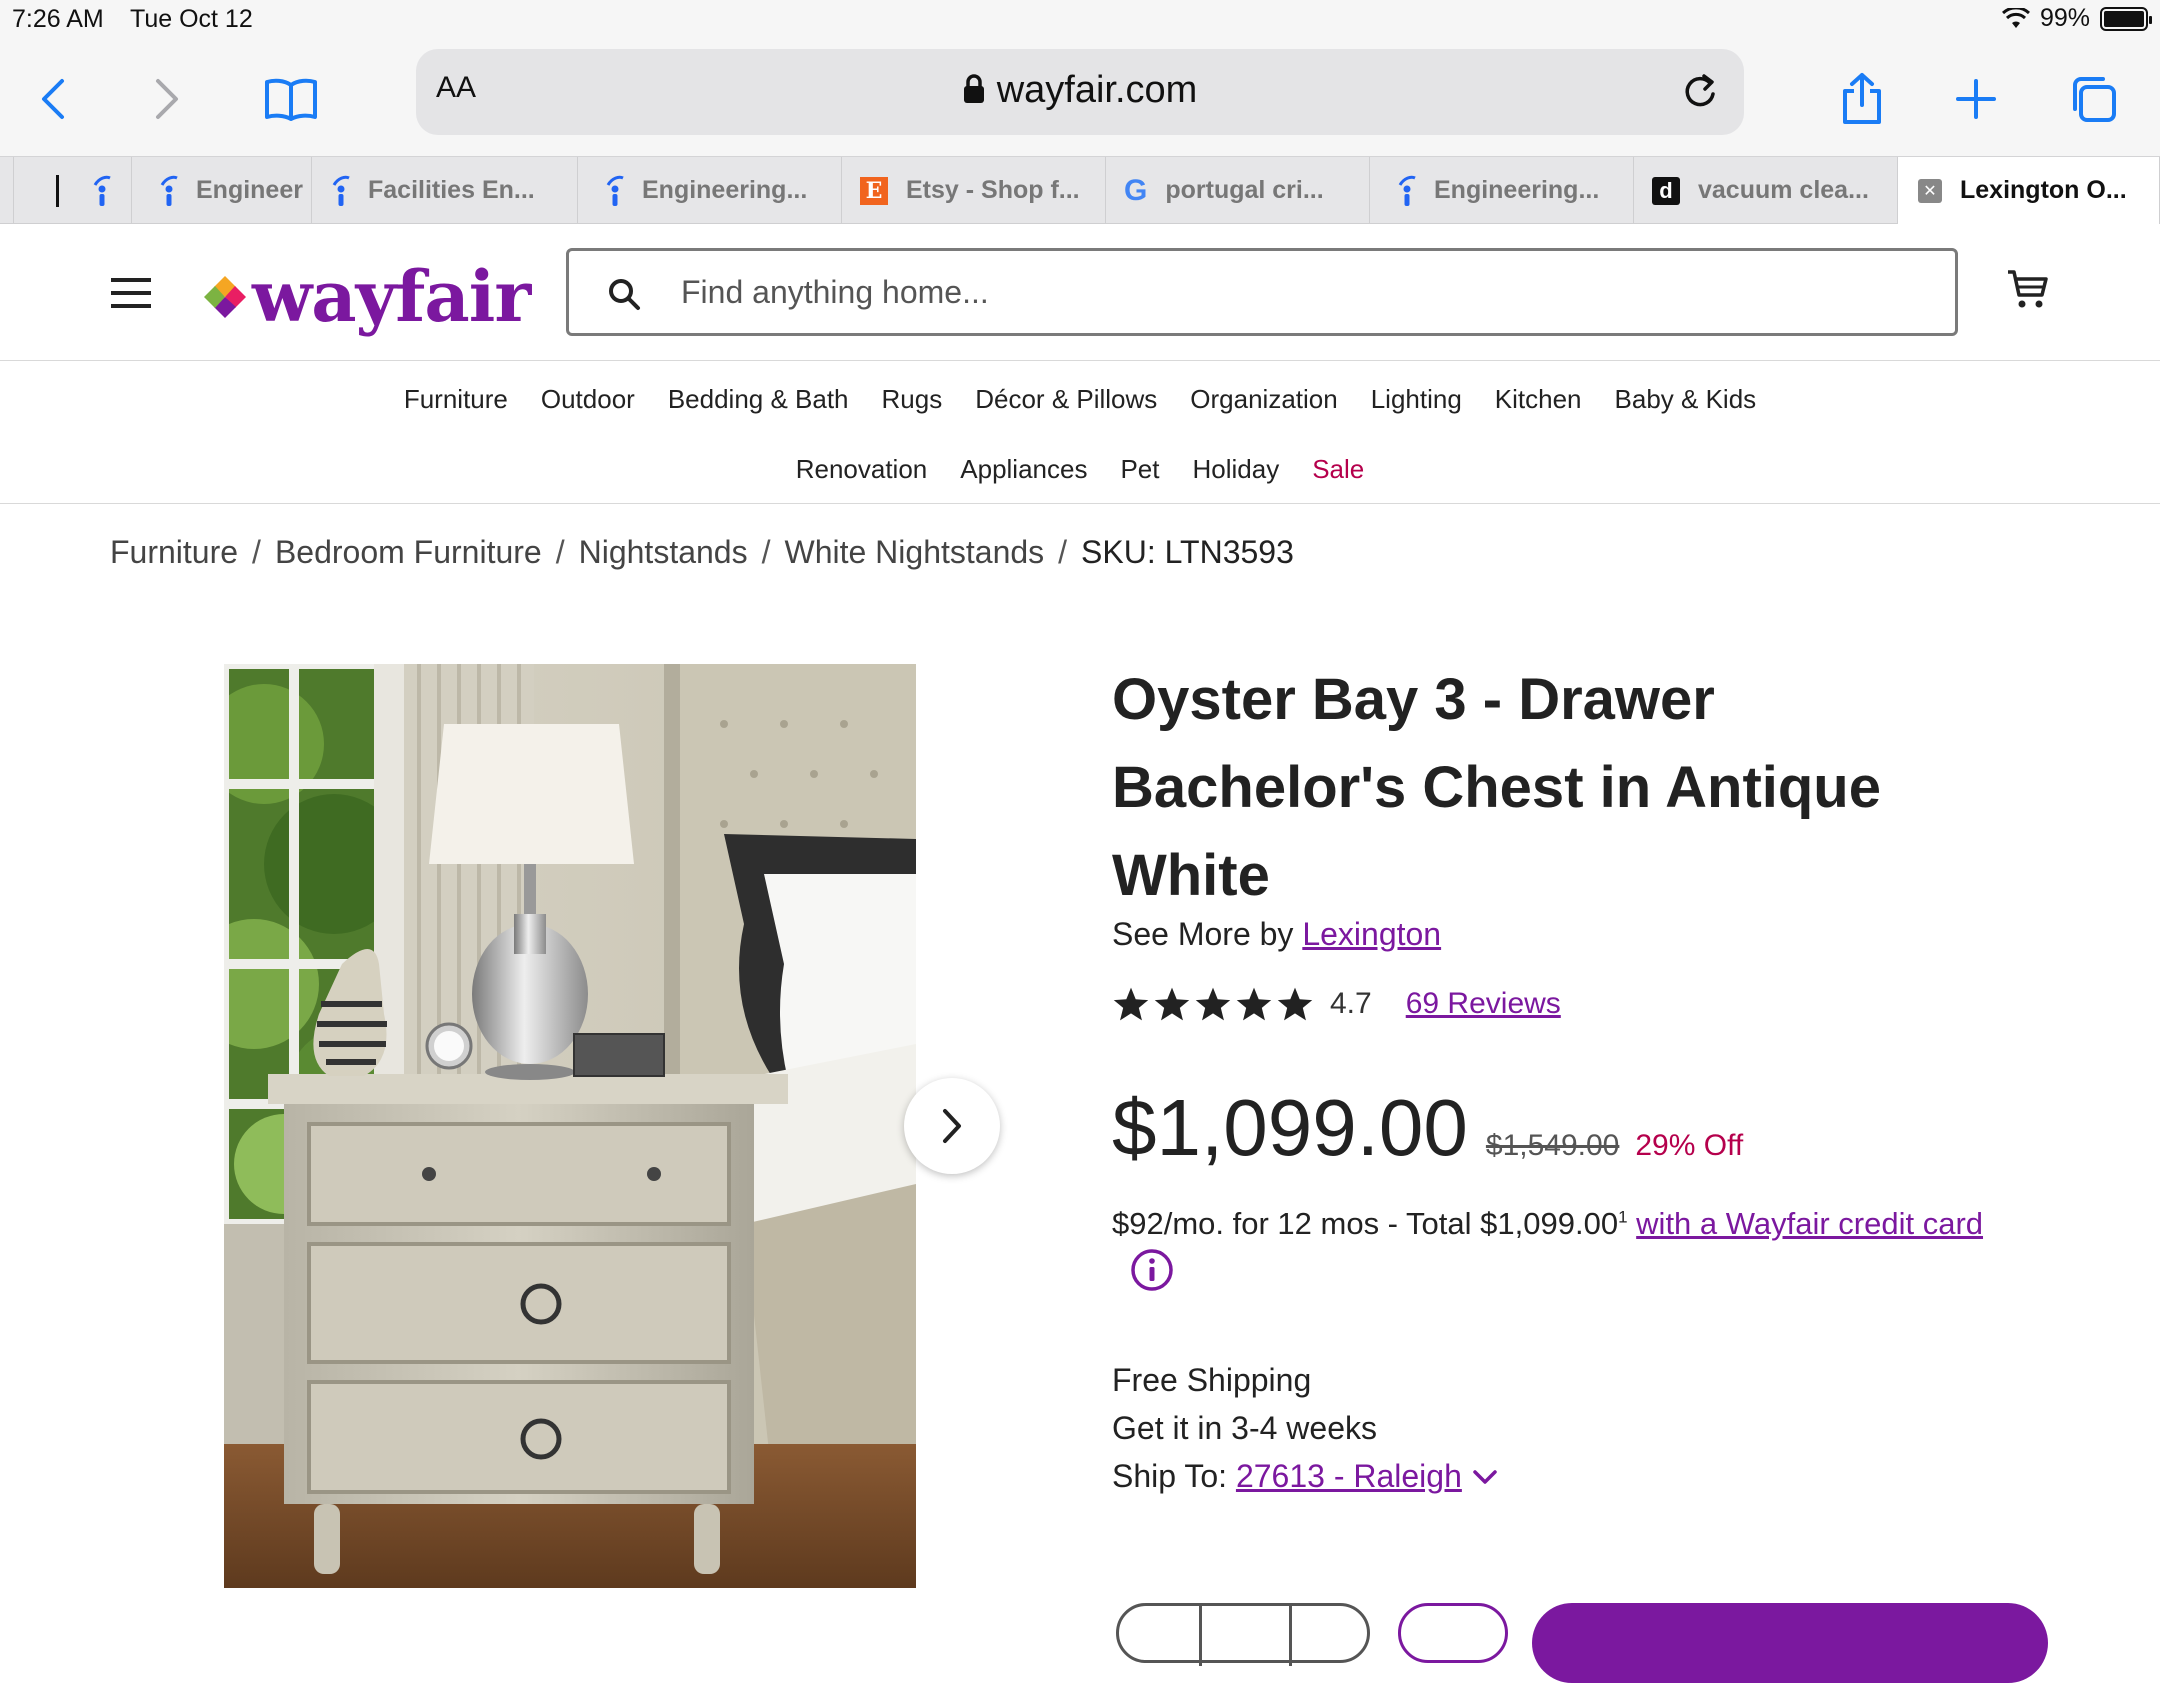 The image size is (2160, 1683). Describe the element at coordinates (588, 399) in the screenshot. I see `nav-outdoor: Outdoor` at that location.